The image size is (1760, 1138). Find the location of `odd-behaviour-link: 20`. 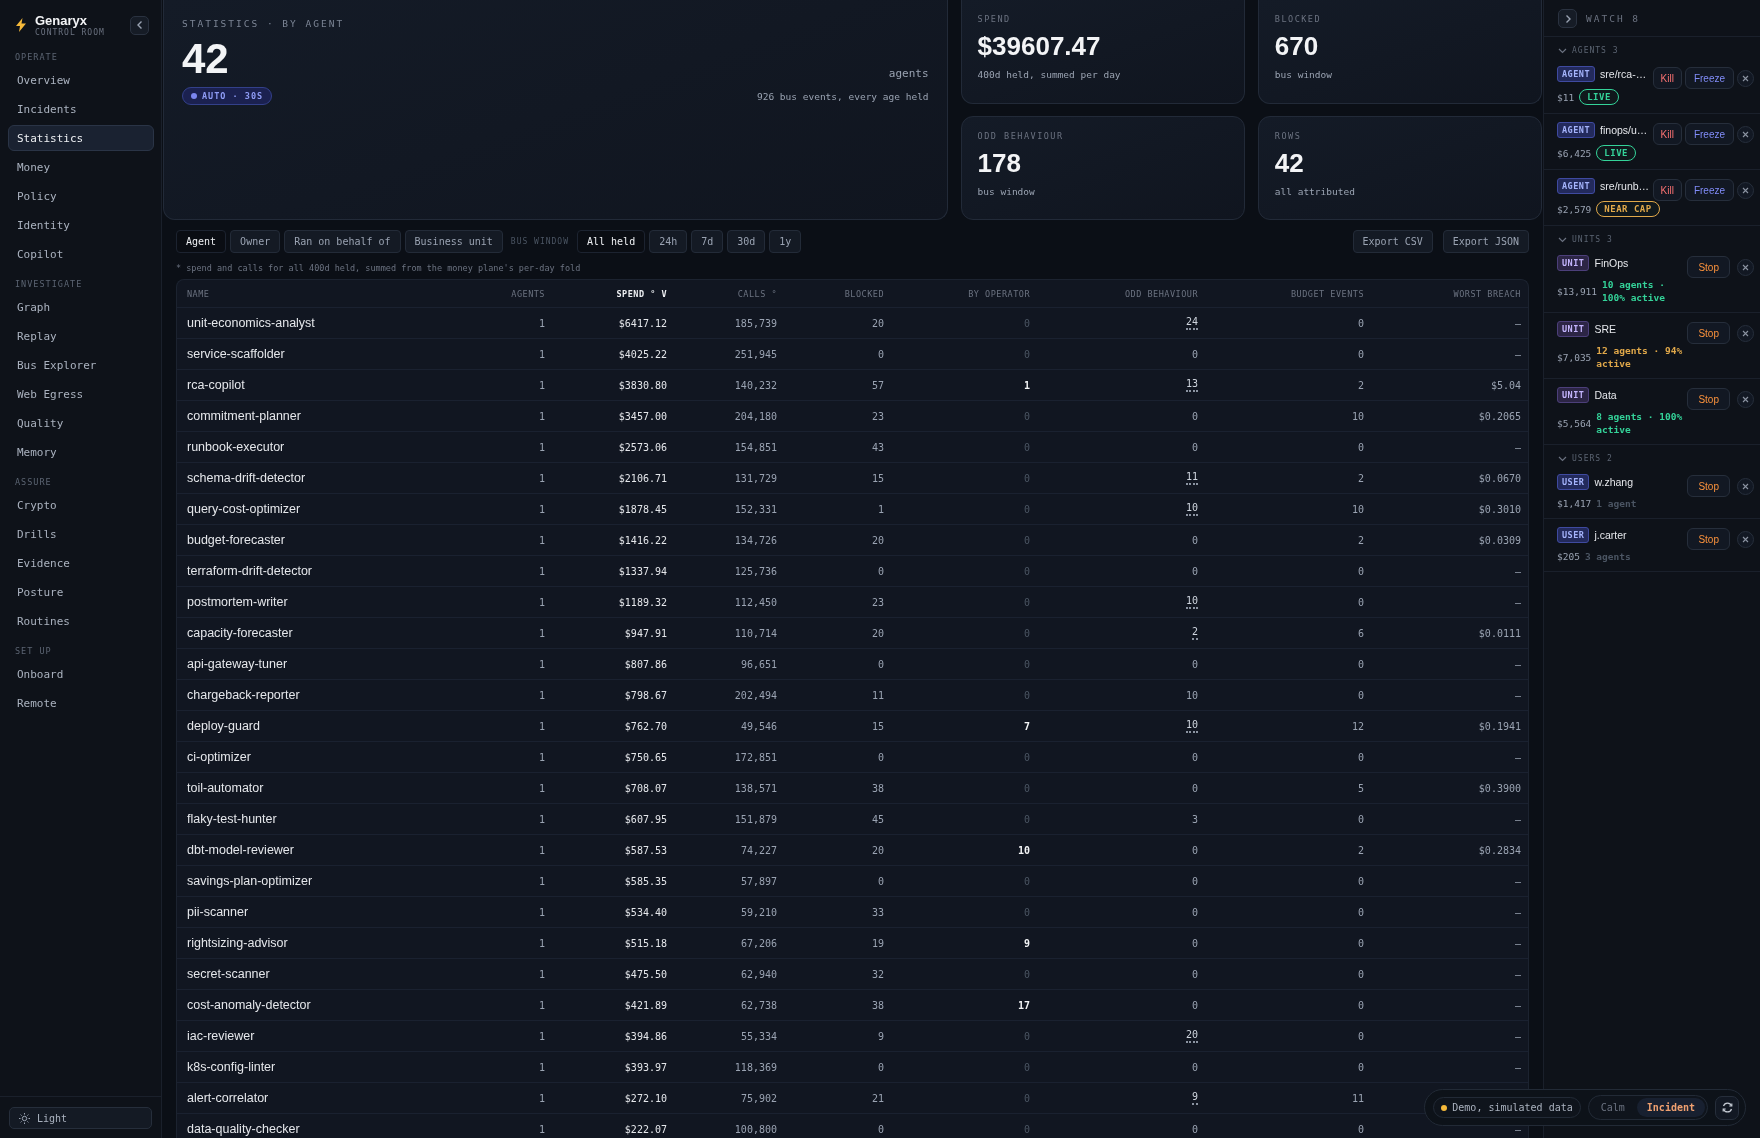

odd-behaviour-link: 20 is located at coordinates (1191, 1036).